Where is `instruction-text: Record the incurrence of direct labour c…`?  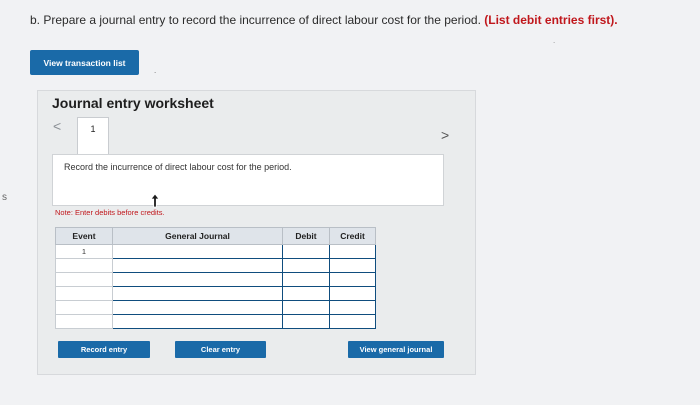
instruction-text: Record the incurrence of direct labour c… is located at coordinates (178, 167).